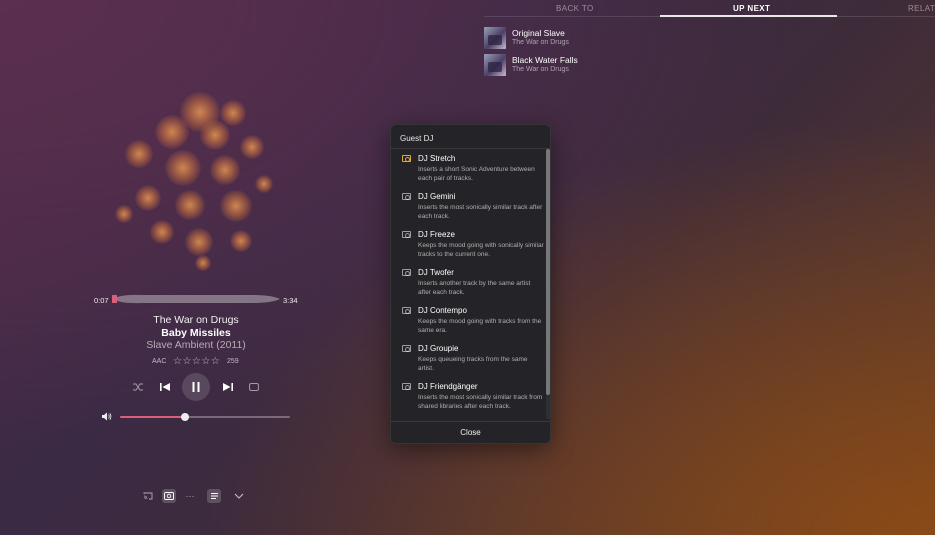 This screenshot has width=935, height=535. Describe the element at coordinates (575, 8) in the screenshot. I see `tab-back-to: BACK TO` at that location.